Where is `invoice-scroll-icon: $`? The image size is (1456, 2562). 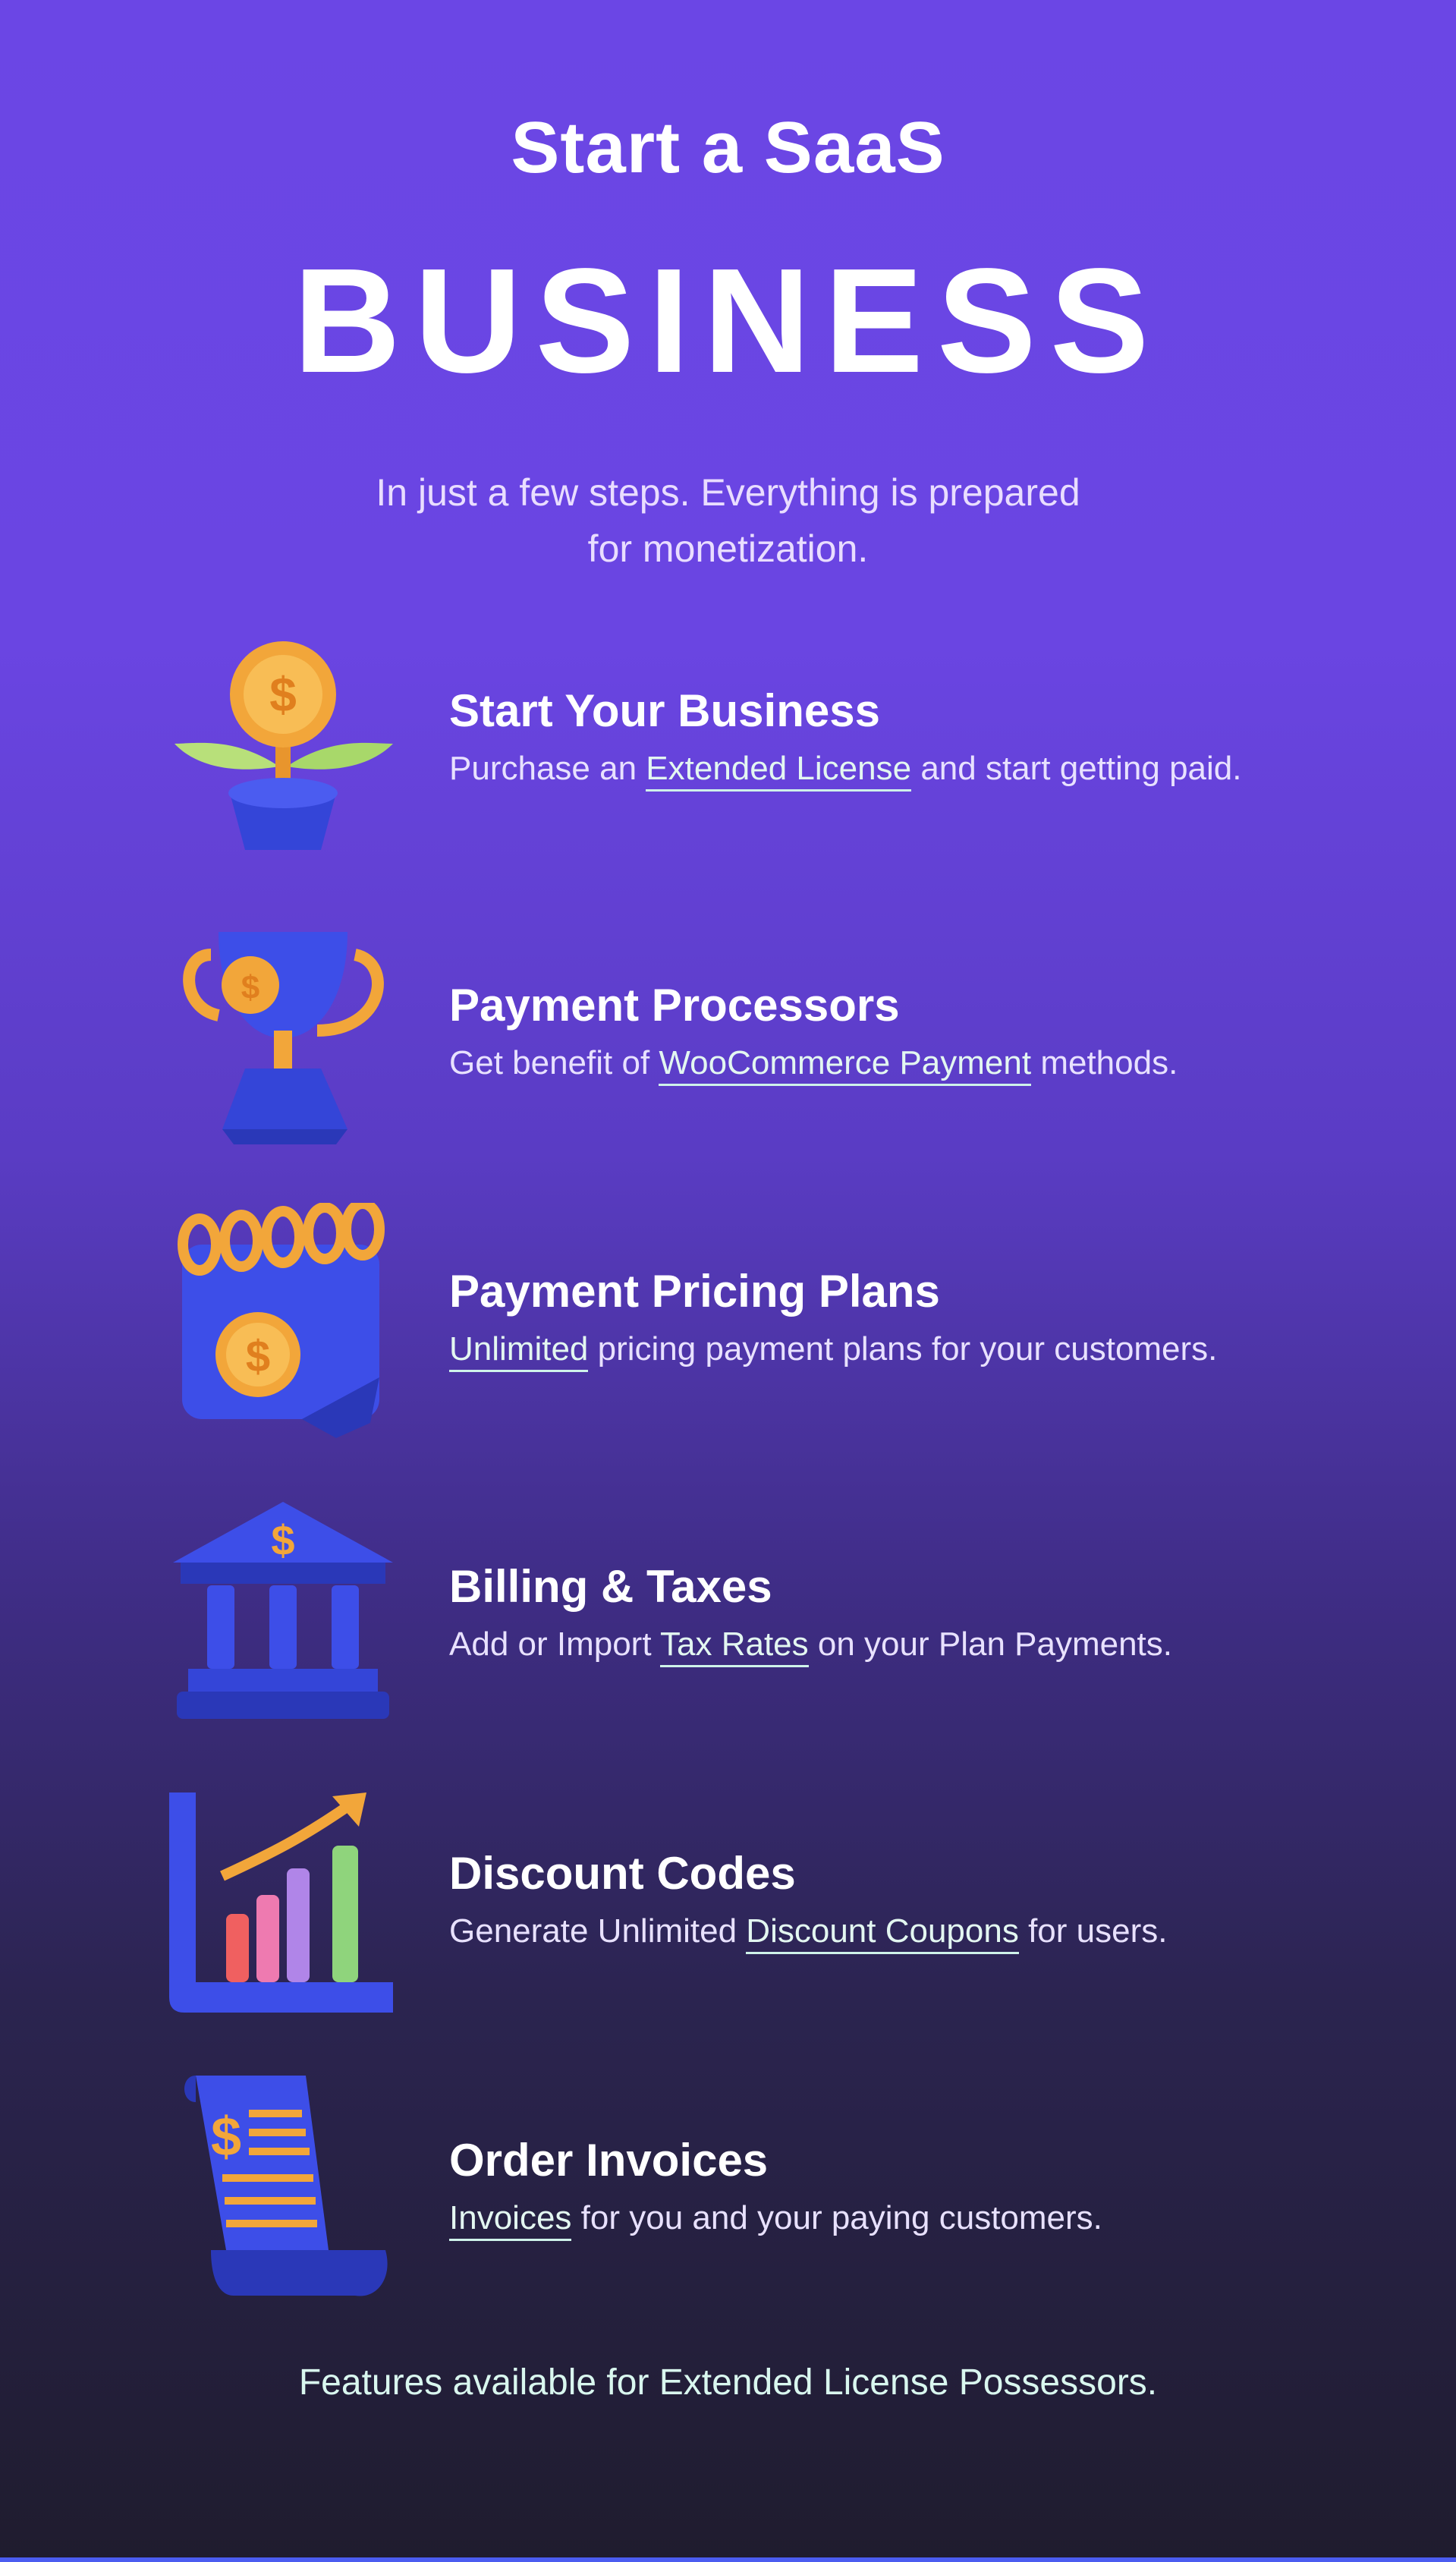 invoice-scroll-icon: $ is located at coordinates (286, 2186).